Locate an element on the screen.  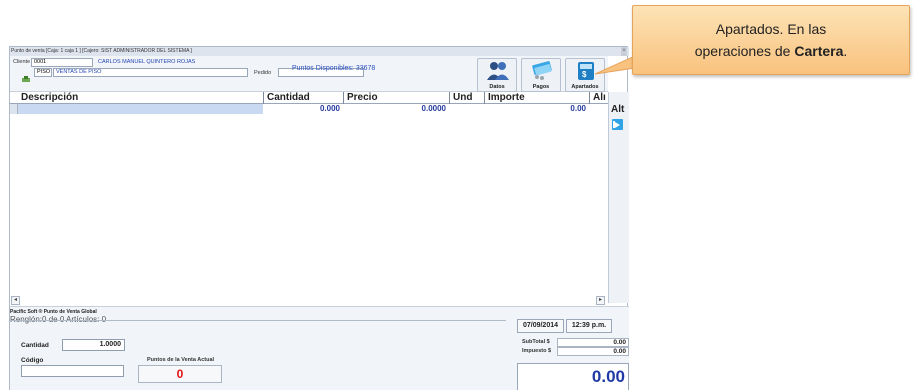
datos-button: Datos is located at coordinates (497, 75).